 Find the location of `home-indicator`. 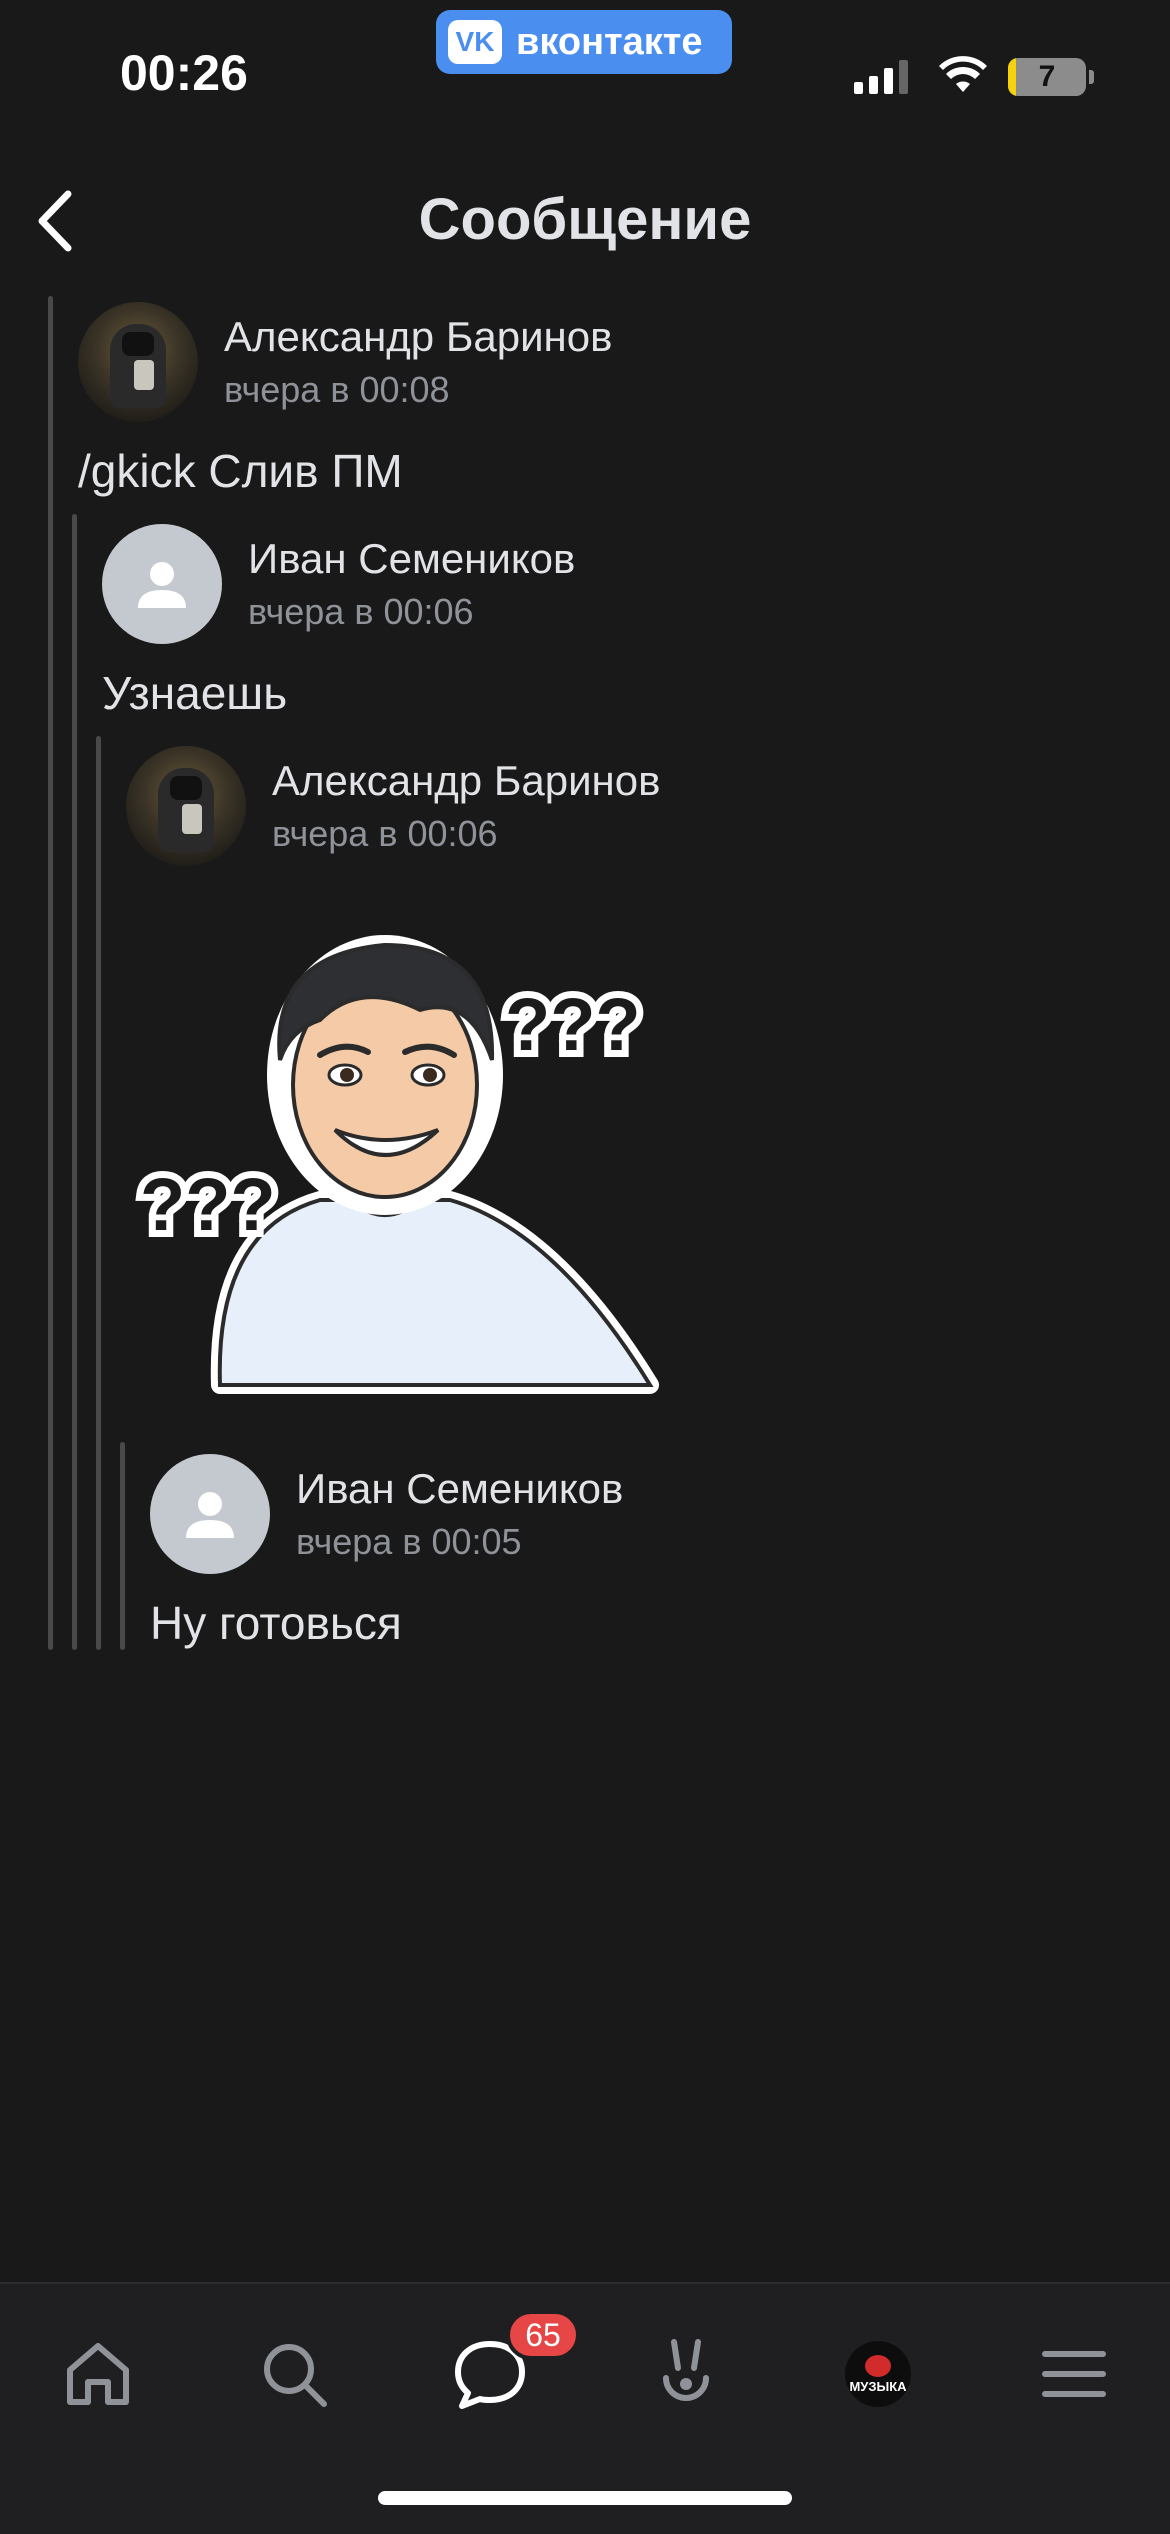

home-indicator is located at coordinates (585, 2498).